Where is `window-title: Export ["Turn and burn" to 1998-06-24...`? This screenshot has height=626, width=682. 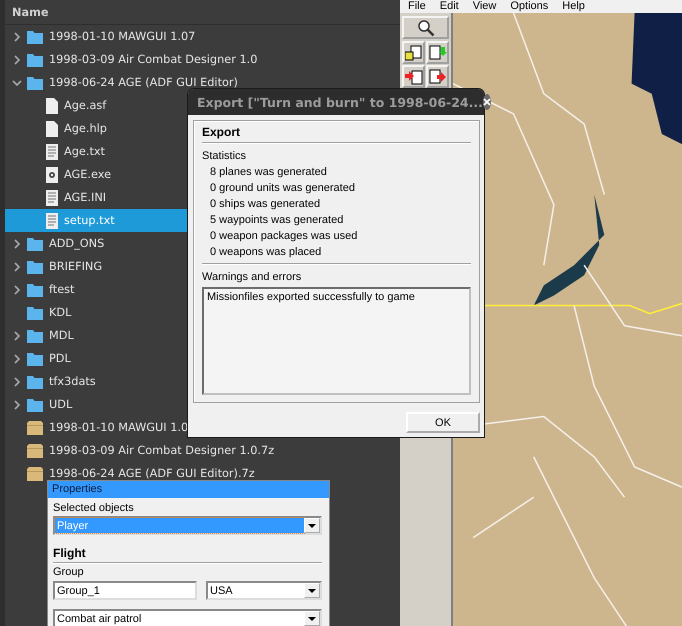
window-title: Export ["Turn and burn" to 1998-06-24... is located at coordinates (340, 102).